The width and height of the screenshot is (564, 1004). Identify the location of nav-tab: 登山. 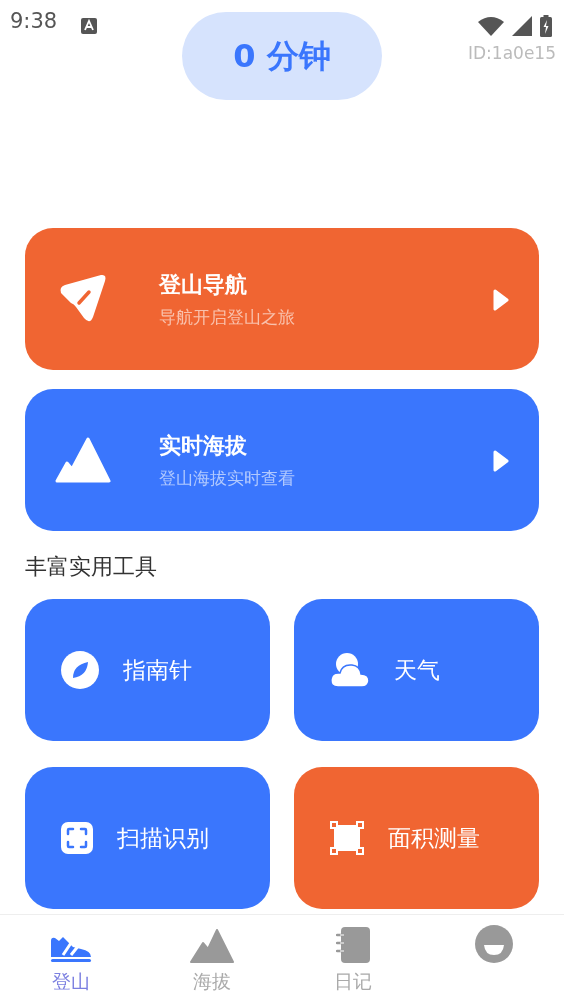
(70, 959).